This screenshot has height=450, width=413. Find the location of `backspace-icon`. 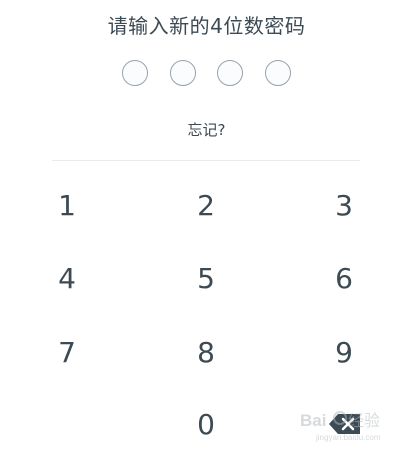

backspace-icon is located at coordinates (344, 424).